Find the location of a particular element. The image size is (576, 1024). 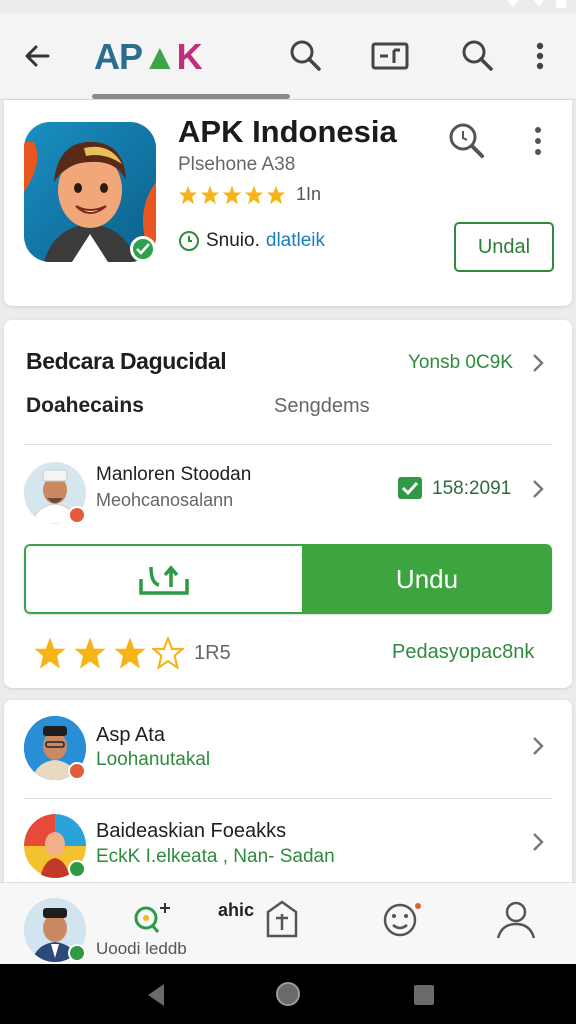

developer-row: Snuio. dlatleik is located at coordinates (251, 241).